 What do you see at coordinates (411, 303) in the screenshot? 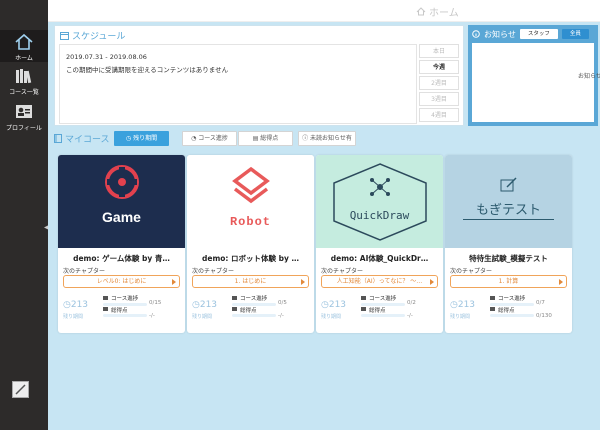
I see `progress-value: 0/2` at bounding box center [411, 303].